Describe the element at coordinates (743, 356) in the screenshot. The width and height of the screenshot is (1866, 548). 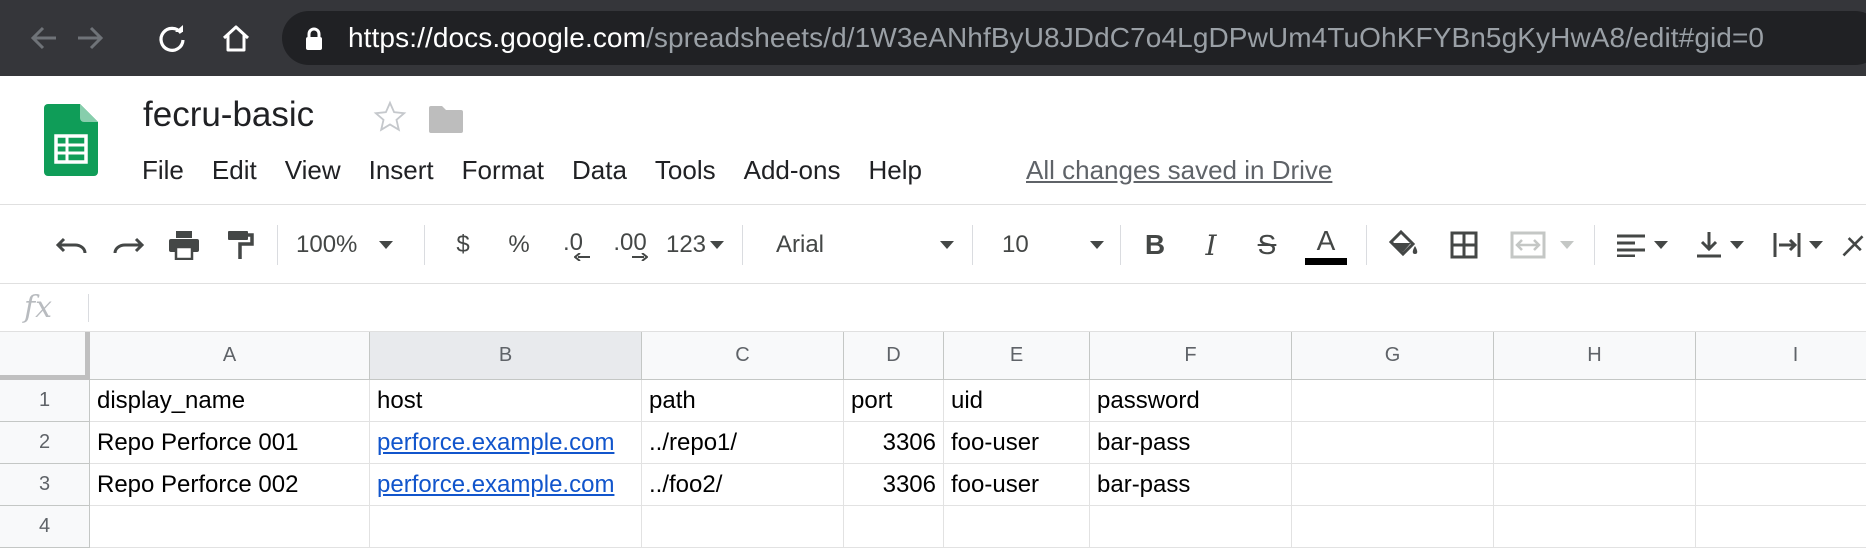
I see `column-header-c: C` at that location.